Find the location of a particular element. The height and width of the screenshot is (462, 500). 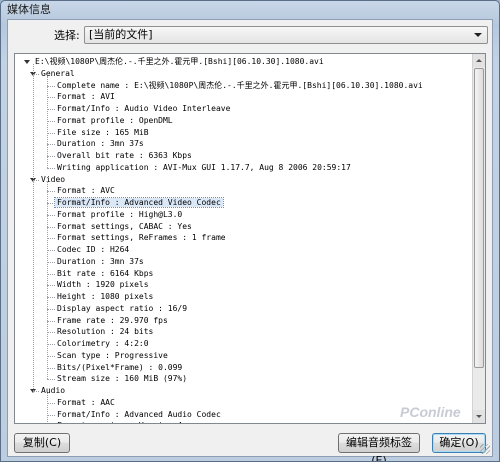

tree-section-general-label: General is located at coordinates (58, 73).